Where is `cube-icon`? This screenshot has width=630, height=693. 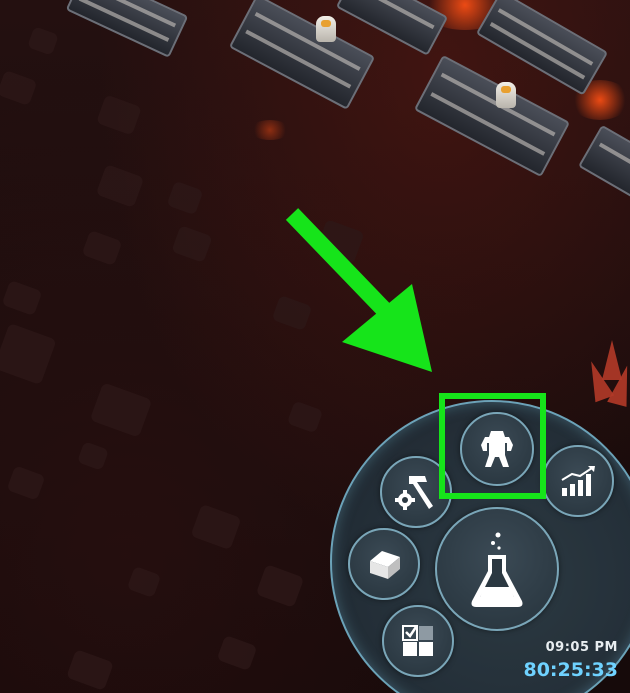
cube-icon is located at coordinates (385, 565).